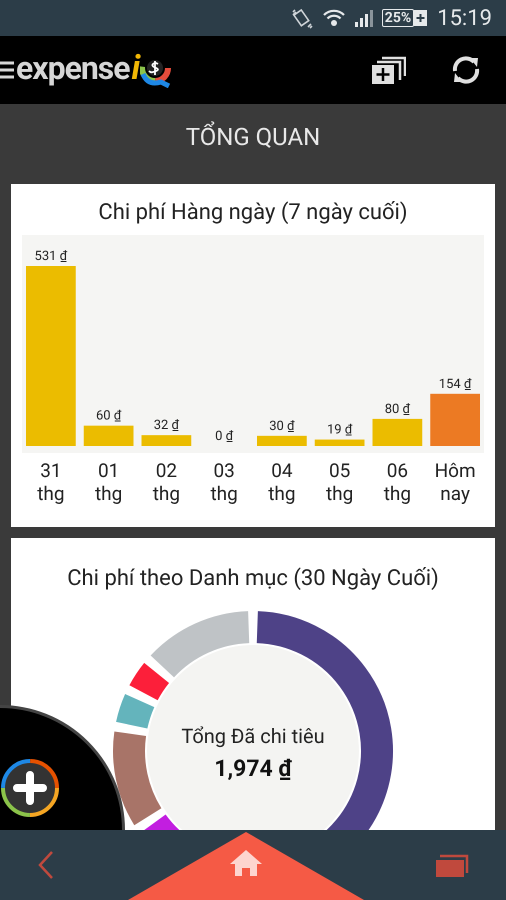 The height and width of the screenshot is (900, 506). Describe the element at coordinates (421, 18) in the screenshot. I see `charging-icon` at that location.